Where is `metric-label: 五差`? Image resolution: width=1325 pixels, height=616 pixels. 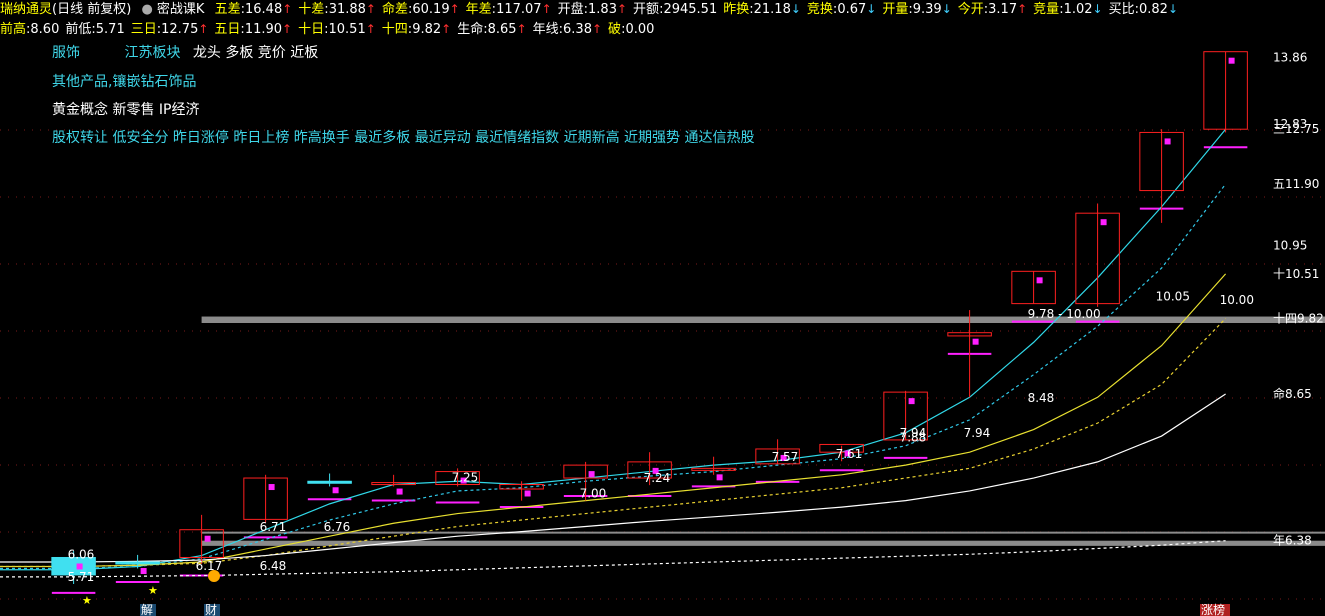
metric-label: 五差 is located at coordinates (227, 9).